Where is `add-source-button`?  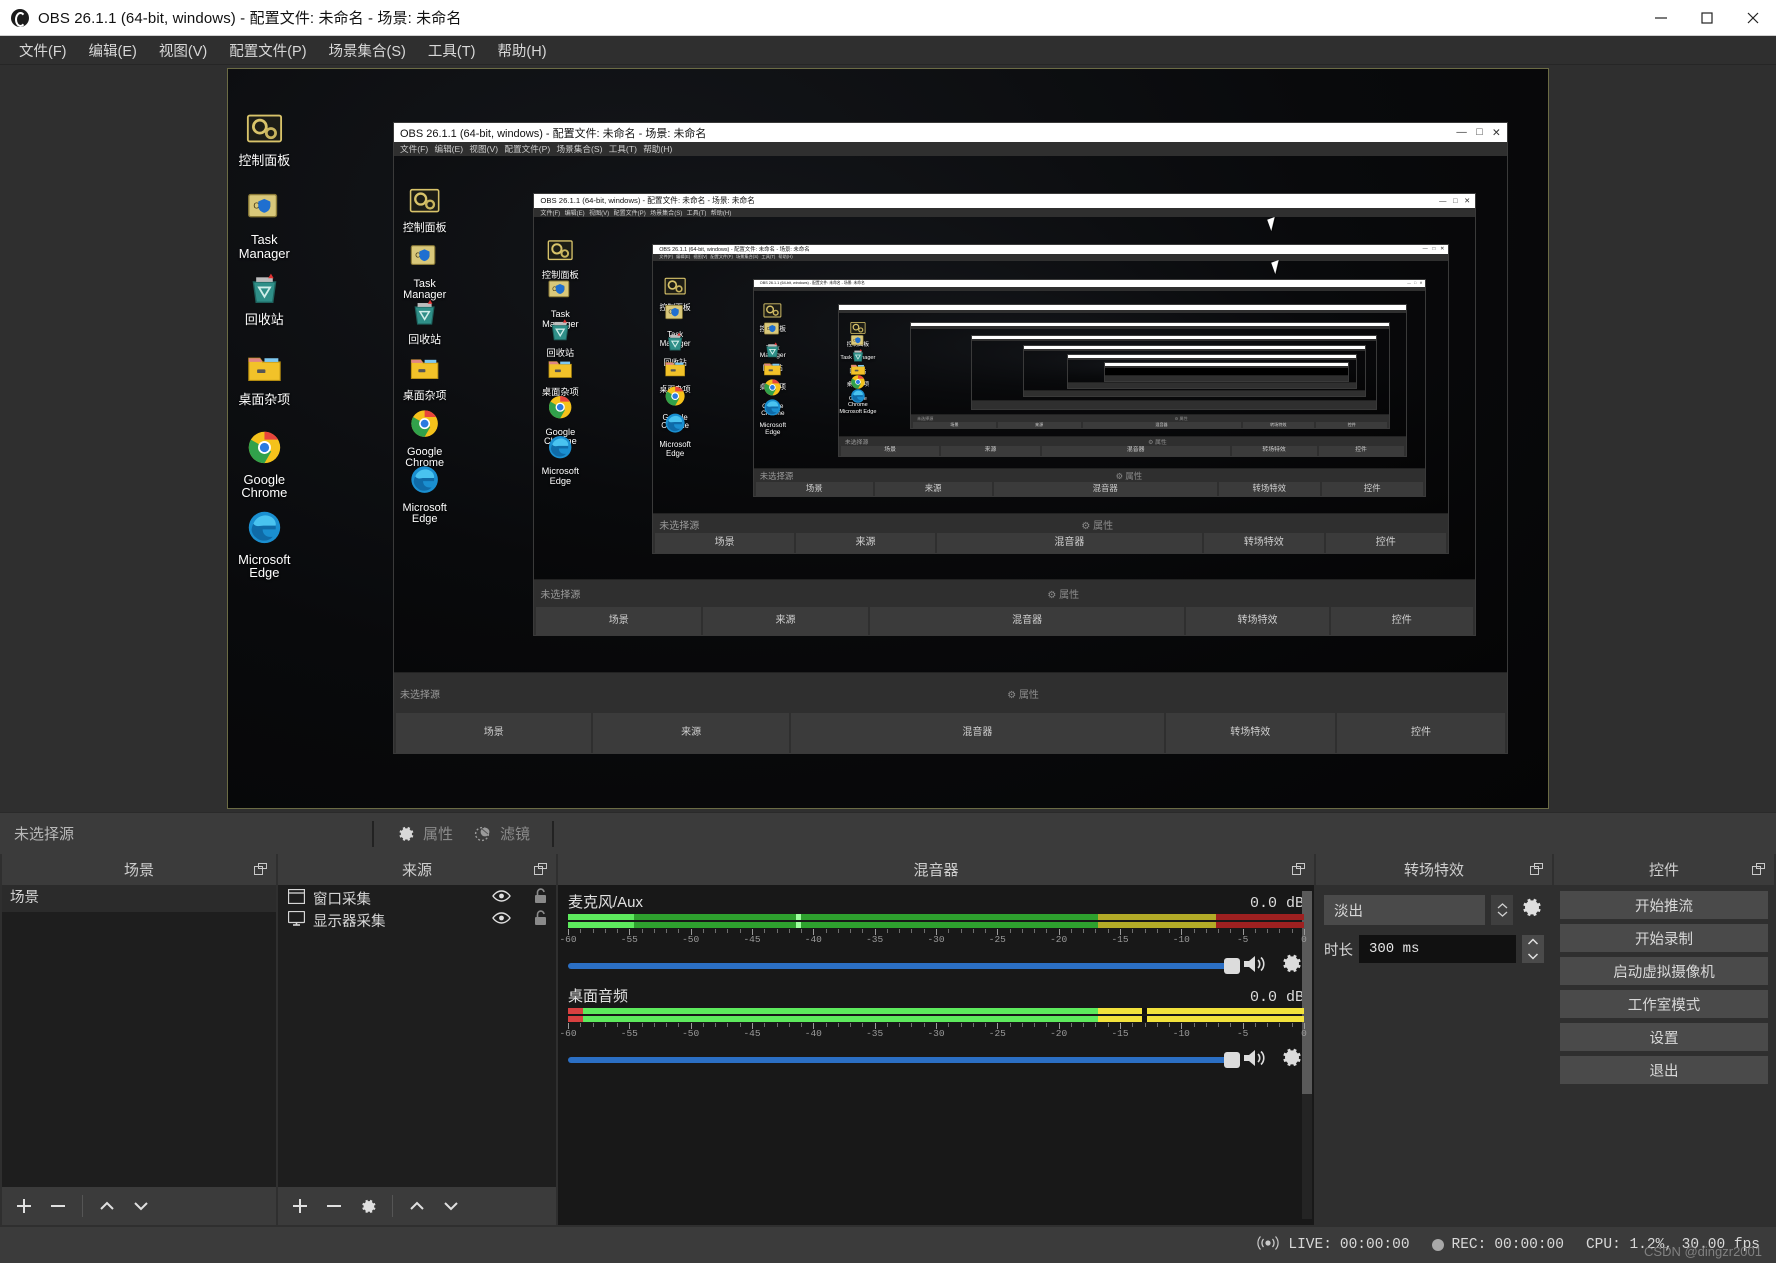 add-source-button is located at coordinates (300, 1206).